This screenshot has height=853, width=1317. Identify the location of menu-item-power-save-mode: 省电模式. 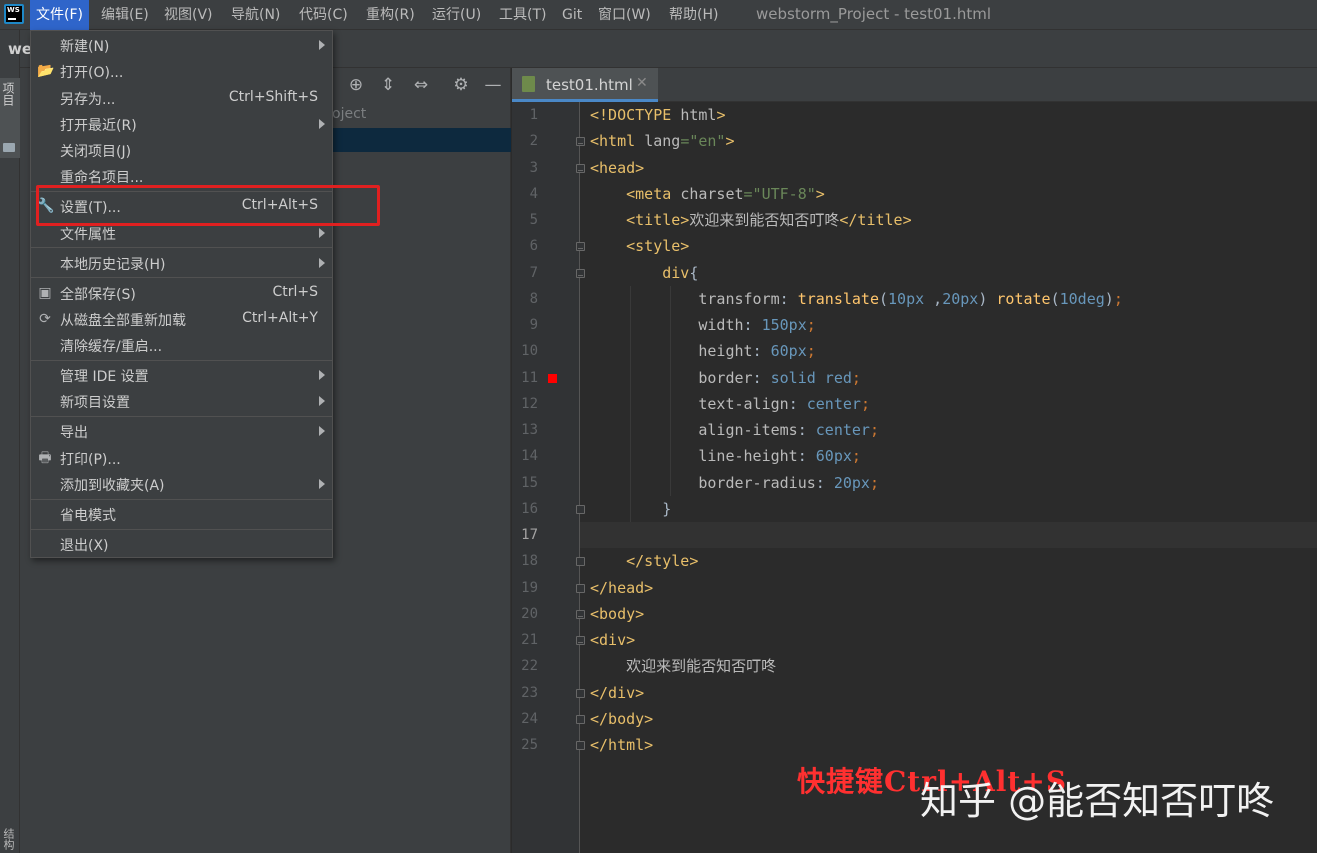
(181, 515).